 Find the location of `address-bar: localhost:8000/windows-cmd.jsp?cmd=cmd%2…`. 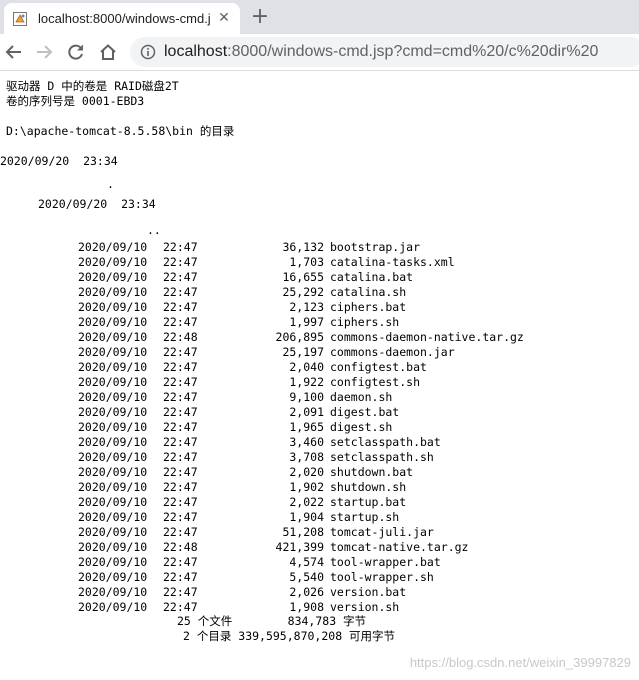

address-bar: localhost:8000/windows-cmd.jsp?cmd=cmd%2… is located at coordinates (384, 52).